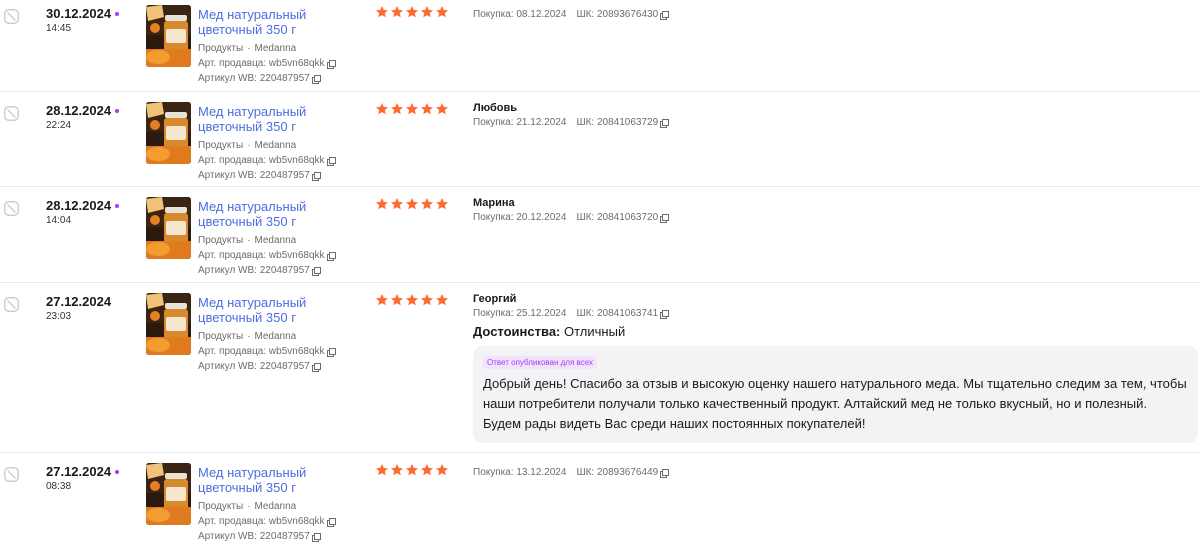 Image resolution: width=1200 pixels, height=543 pixels. What do you see at coordinates (517, 331) in the screenshot?
I see `pros-label: Достоинства:` at bounding box center [517, 331].